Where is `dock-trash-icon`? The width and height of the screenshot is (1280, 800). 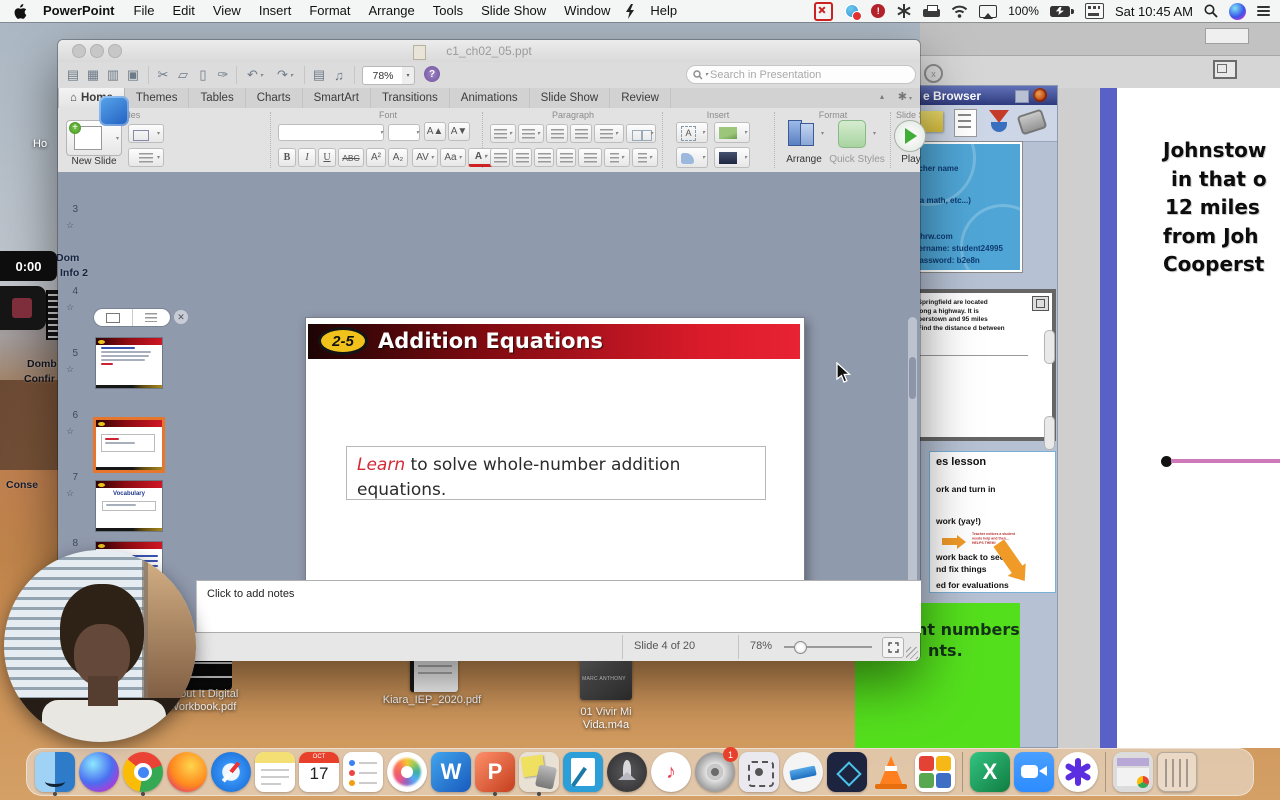
dock-trash-icon is located at coordinates (1177, 772).